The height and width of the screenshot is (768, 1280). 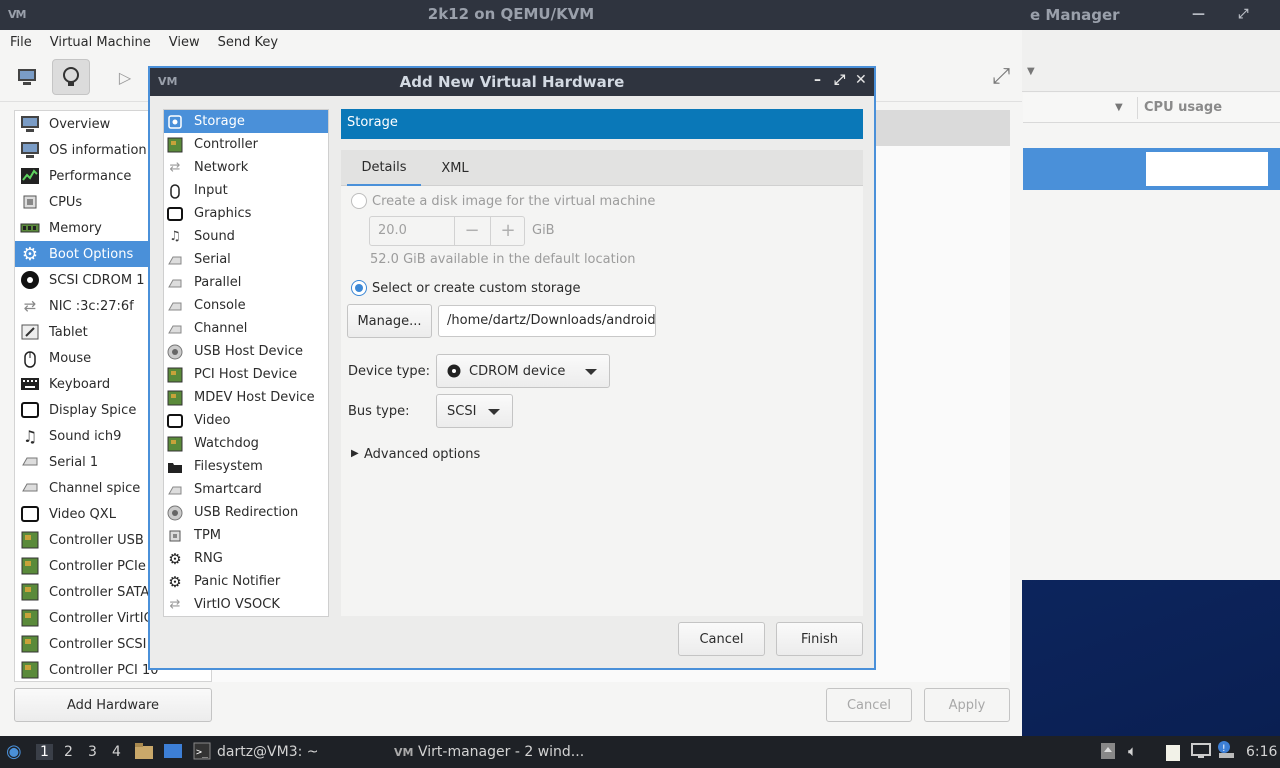 I want to click on device-type-item: Watchdog, so click(x=246, y=443).